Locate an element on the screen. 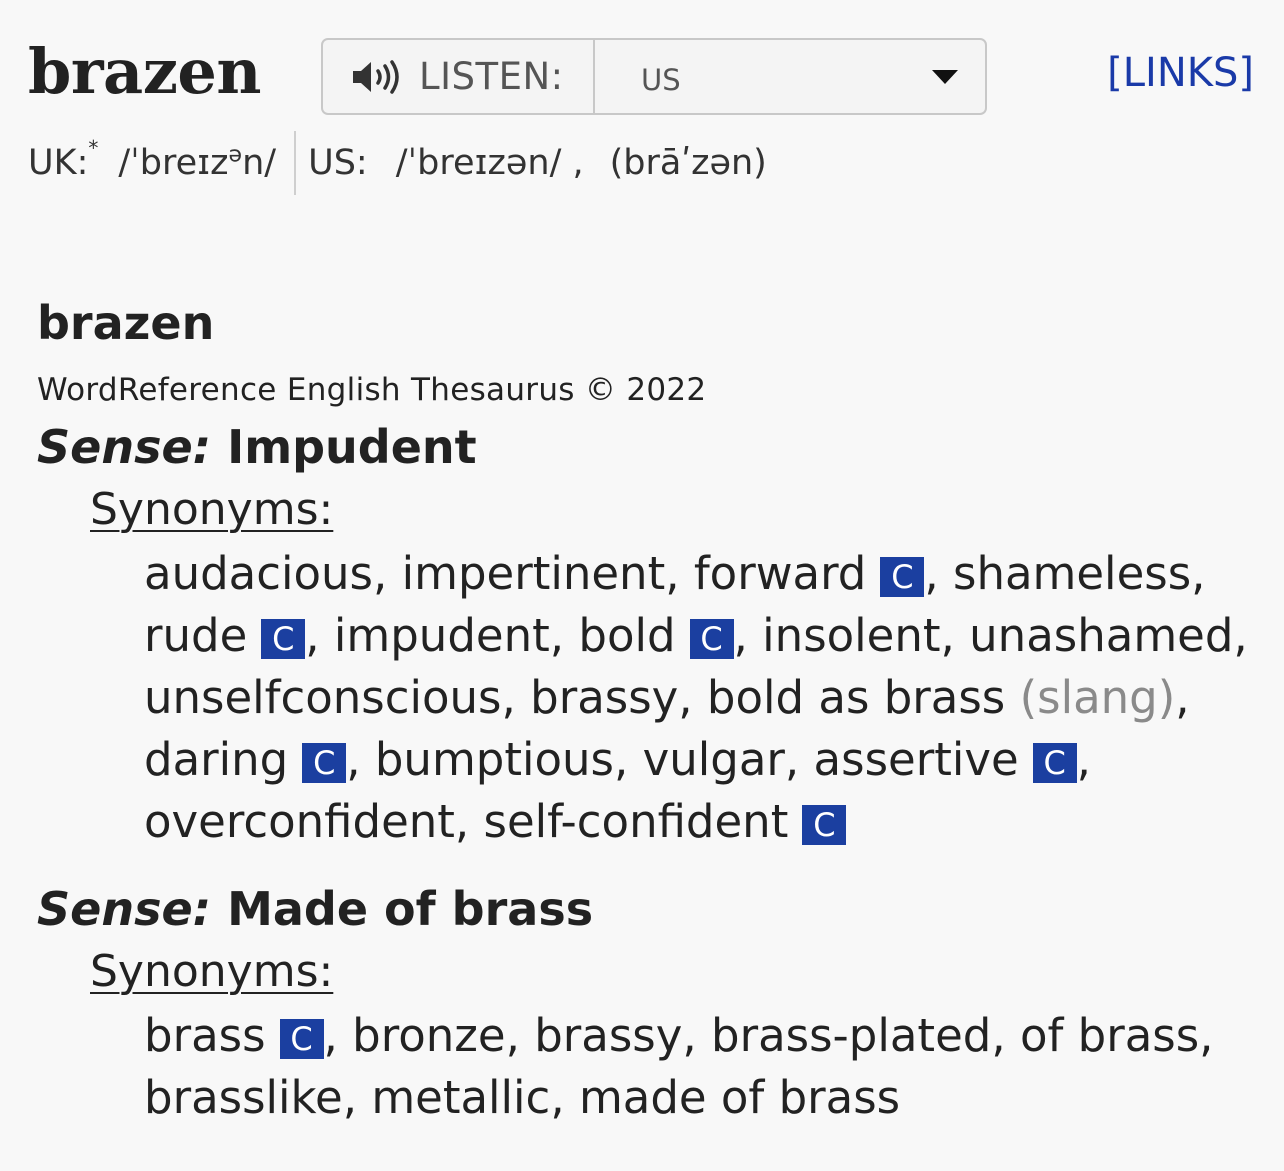 The width and height of the screenshot is (1284, 1171). synonym-item: audacious, is located at coordinates (266, 573).